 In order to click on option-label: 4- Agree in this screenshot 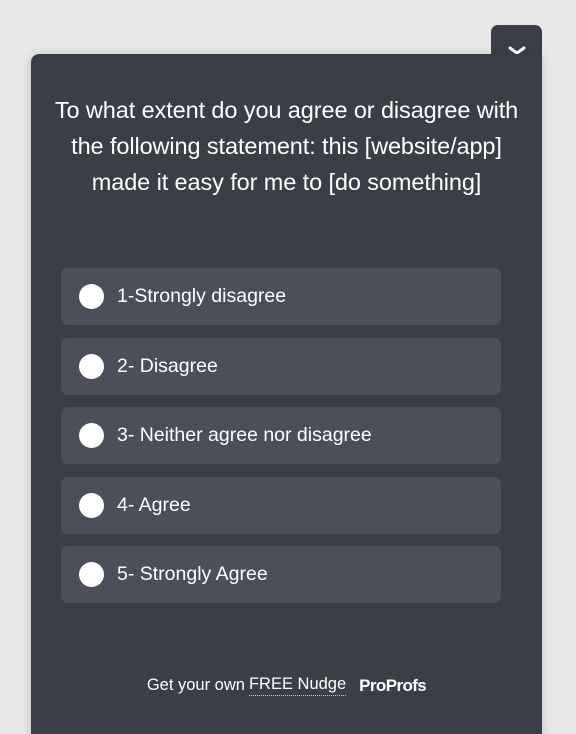, I will do `click(154, 504)`.